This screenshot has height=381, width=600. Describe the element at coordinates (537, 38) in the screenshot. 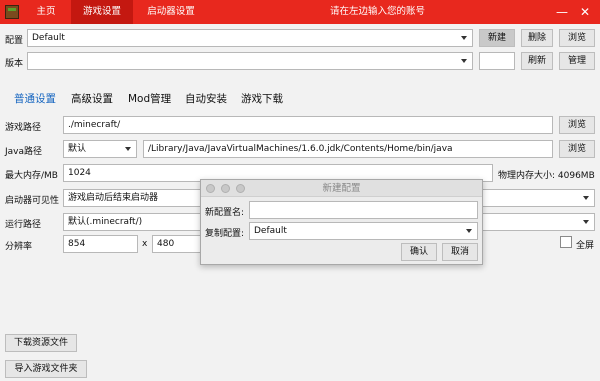

I see `delete-config-button: 删除` at that location.